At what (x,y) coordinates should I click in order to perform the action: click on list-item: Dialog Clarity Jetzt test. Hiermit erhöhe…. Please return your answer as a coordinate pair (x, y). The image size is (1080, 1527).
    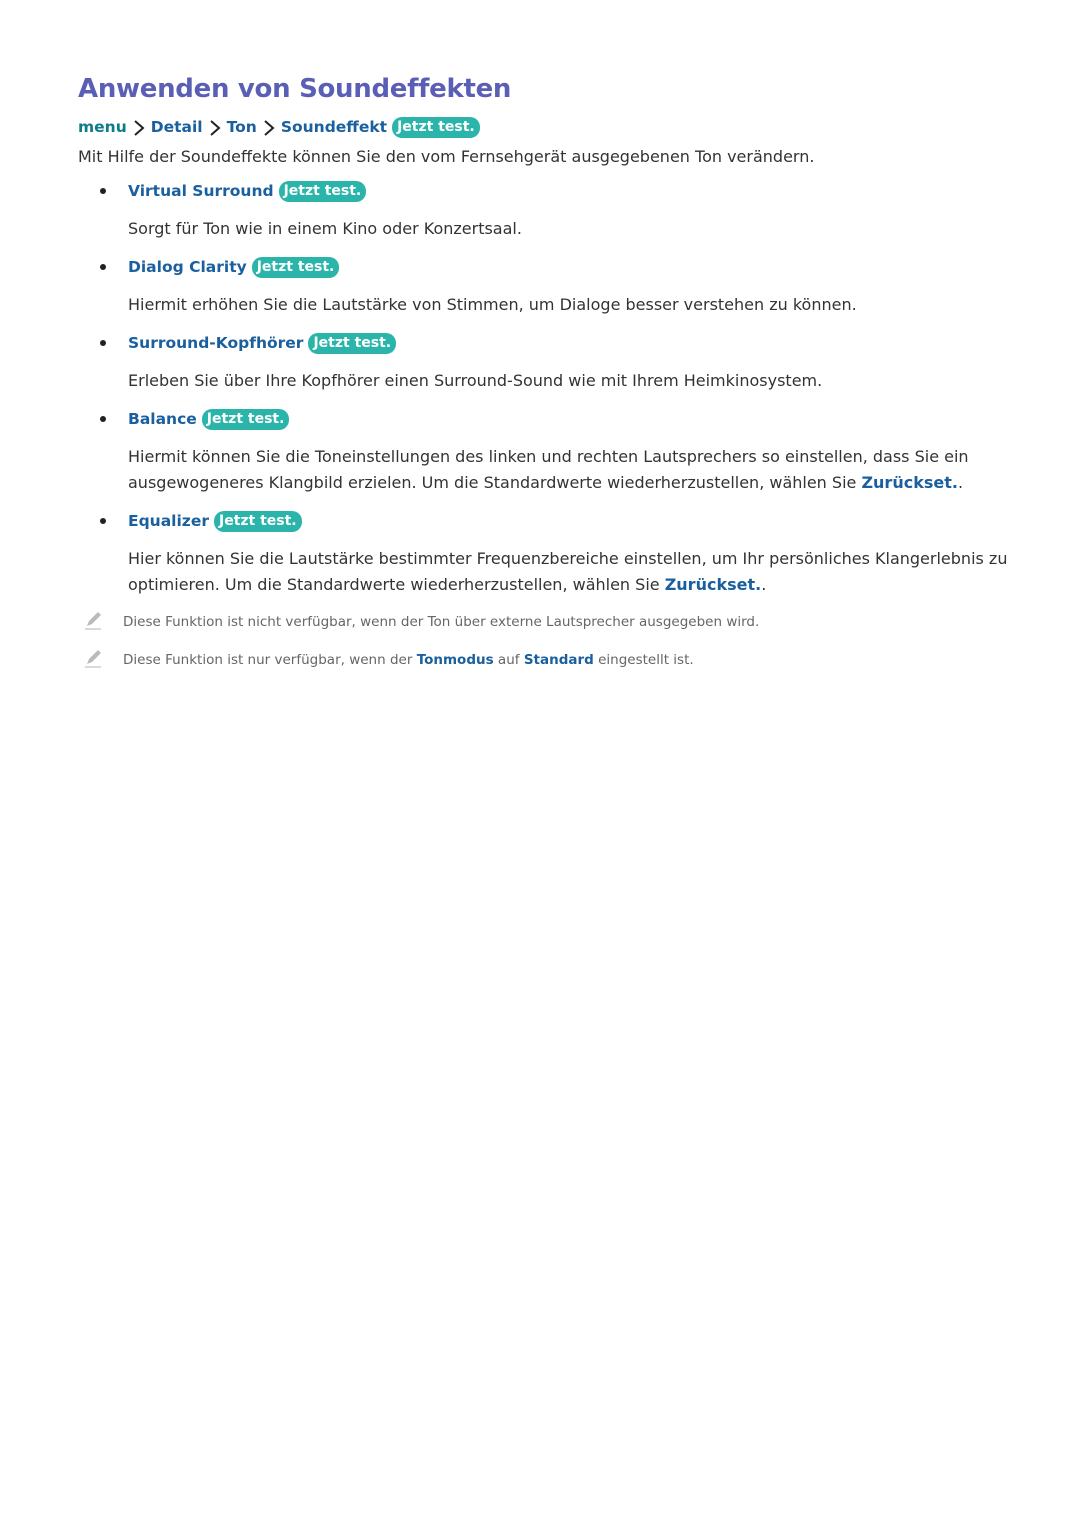
    Looking at the image, I should click on (543, 287).